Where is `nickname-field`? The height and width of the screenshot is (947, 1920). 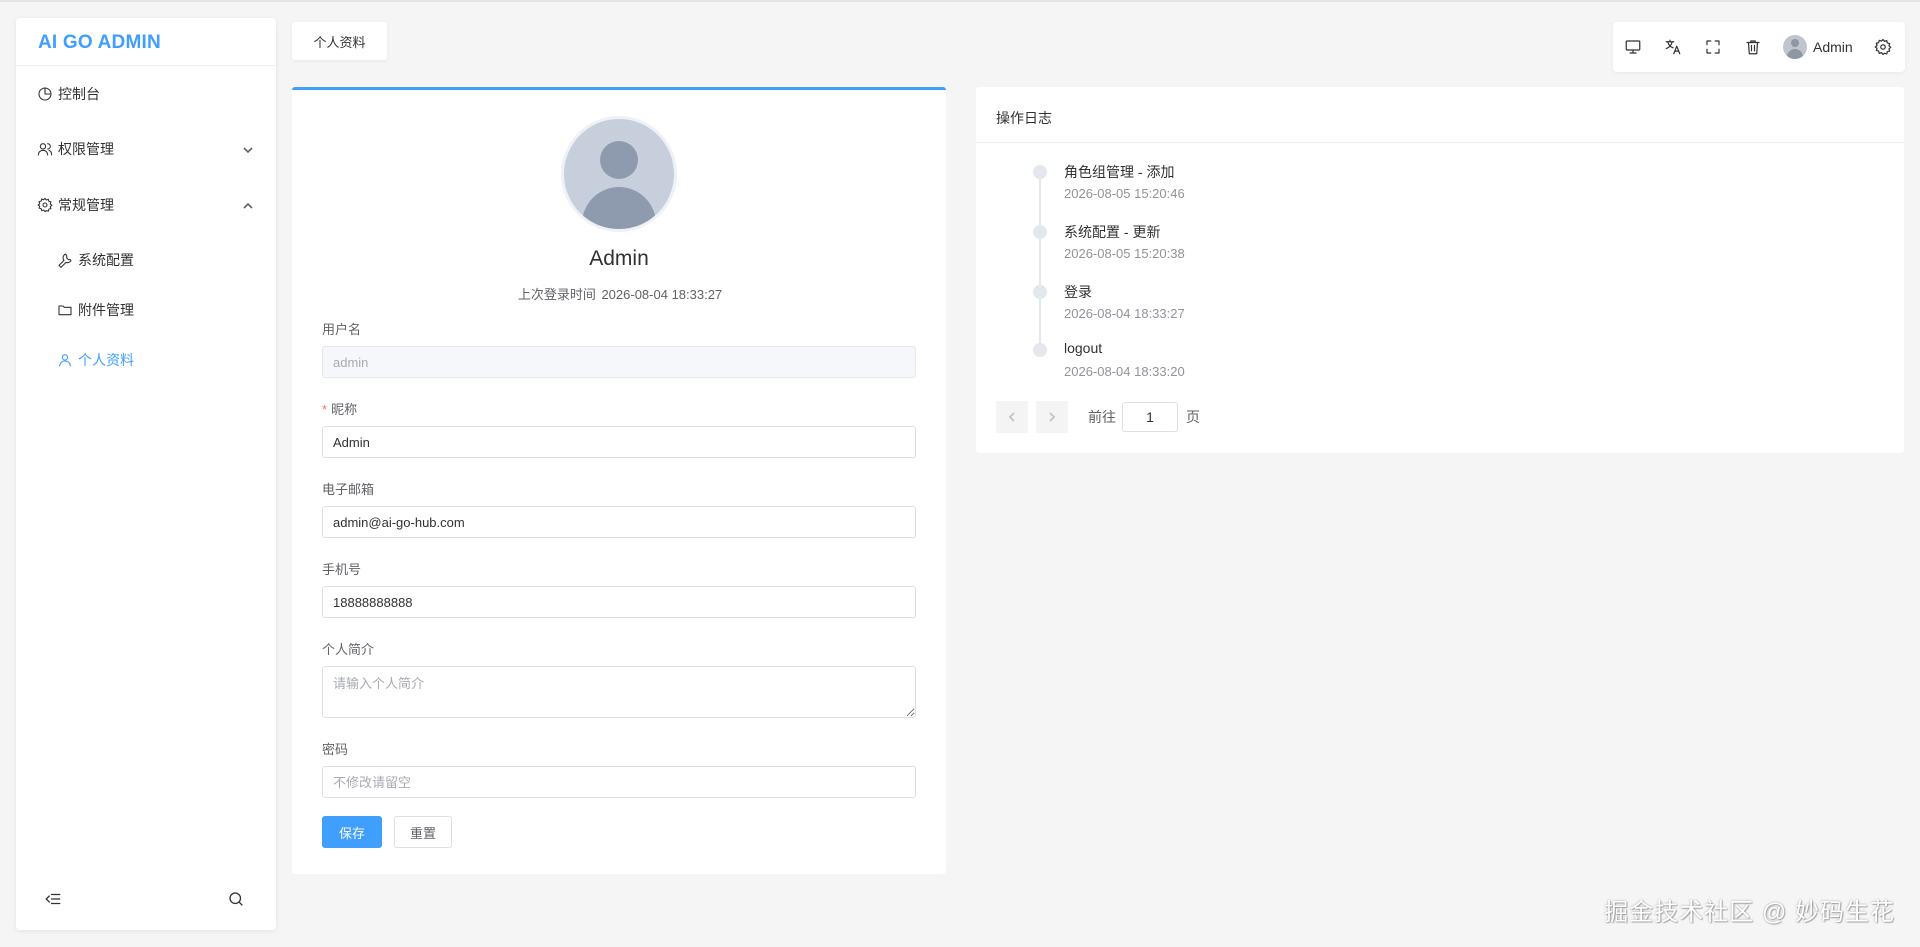 nickname-field is located at coordinates (619, 442).